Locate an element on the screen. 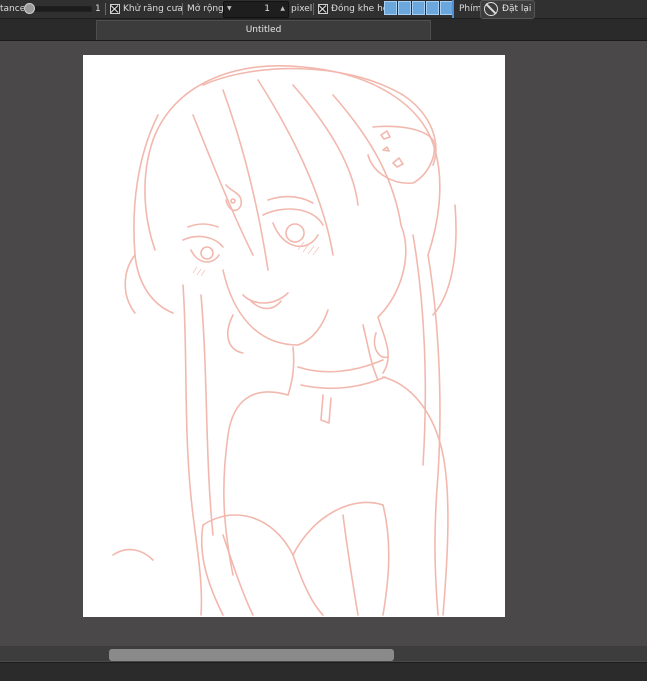 This screenshot has width=647, height=681. choker-top is located at coordinates (340, 366).